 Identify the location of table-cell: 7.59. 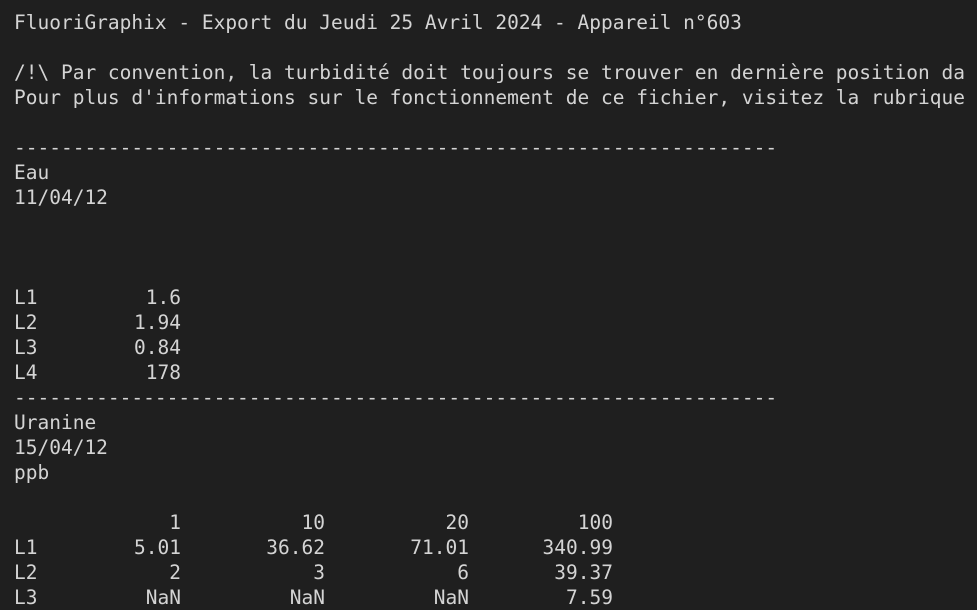
(589, 597).